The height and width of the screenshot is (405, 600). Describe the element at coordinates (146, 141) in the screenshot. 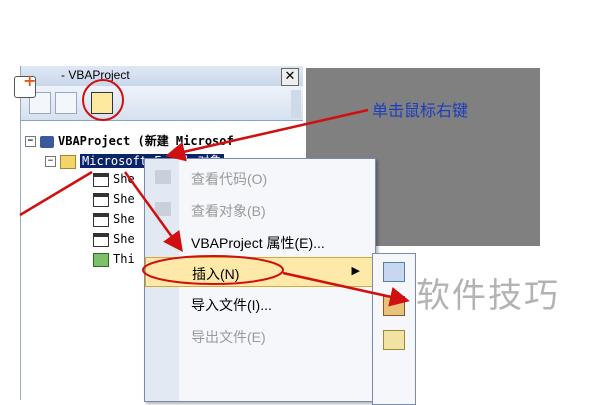

I see `tree-node-label: VBAProject (新建 Microsof` at that location.